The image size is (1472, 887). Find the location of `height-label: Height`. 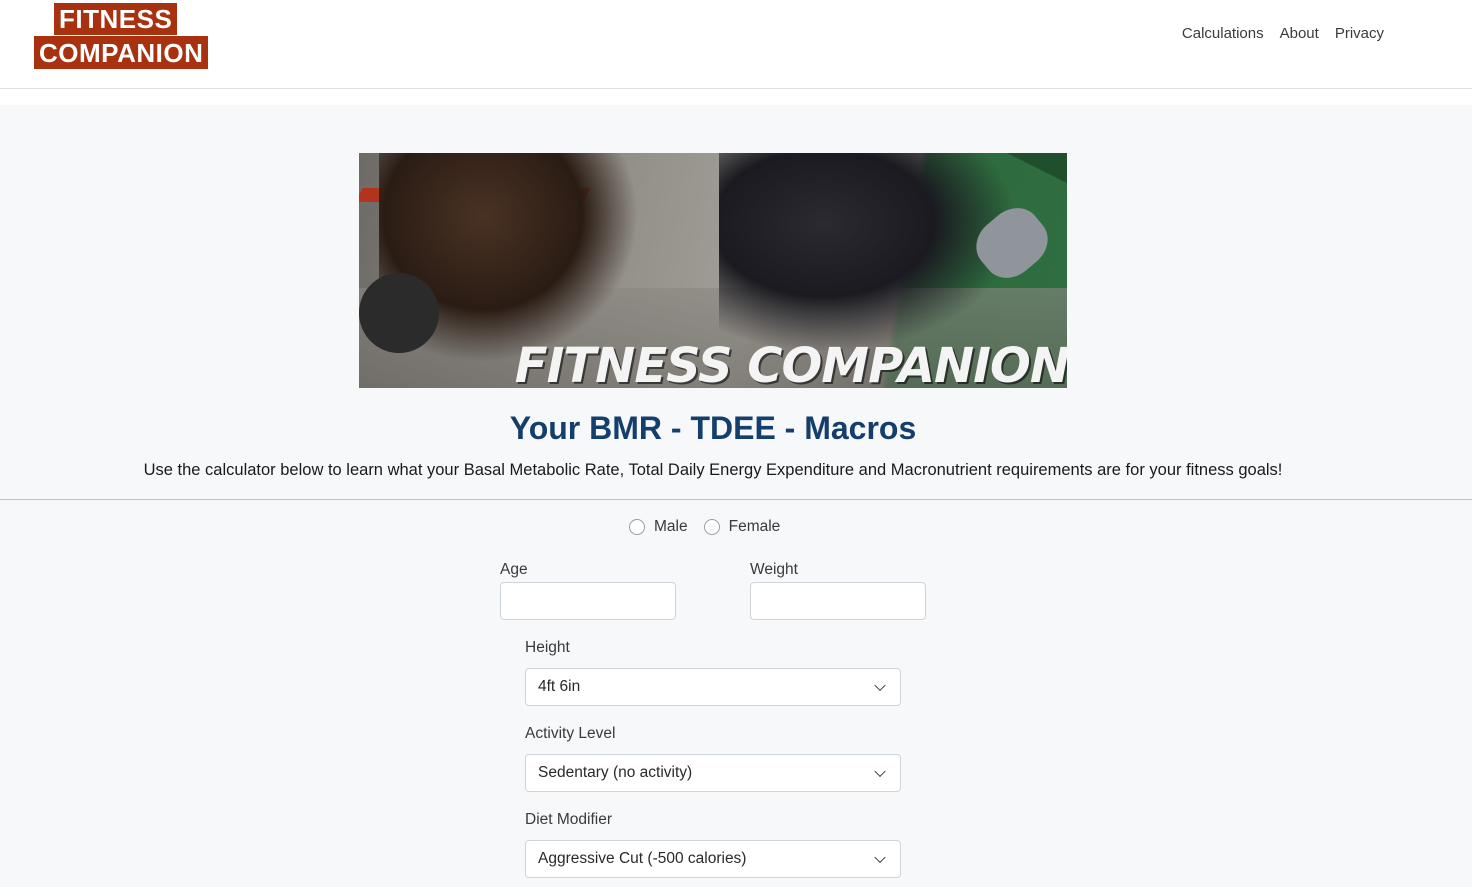

height-label: Height is located at coordinates (547, 647).